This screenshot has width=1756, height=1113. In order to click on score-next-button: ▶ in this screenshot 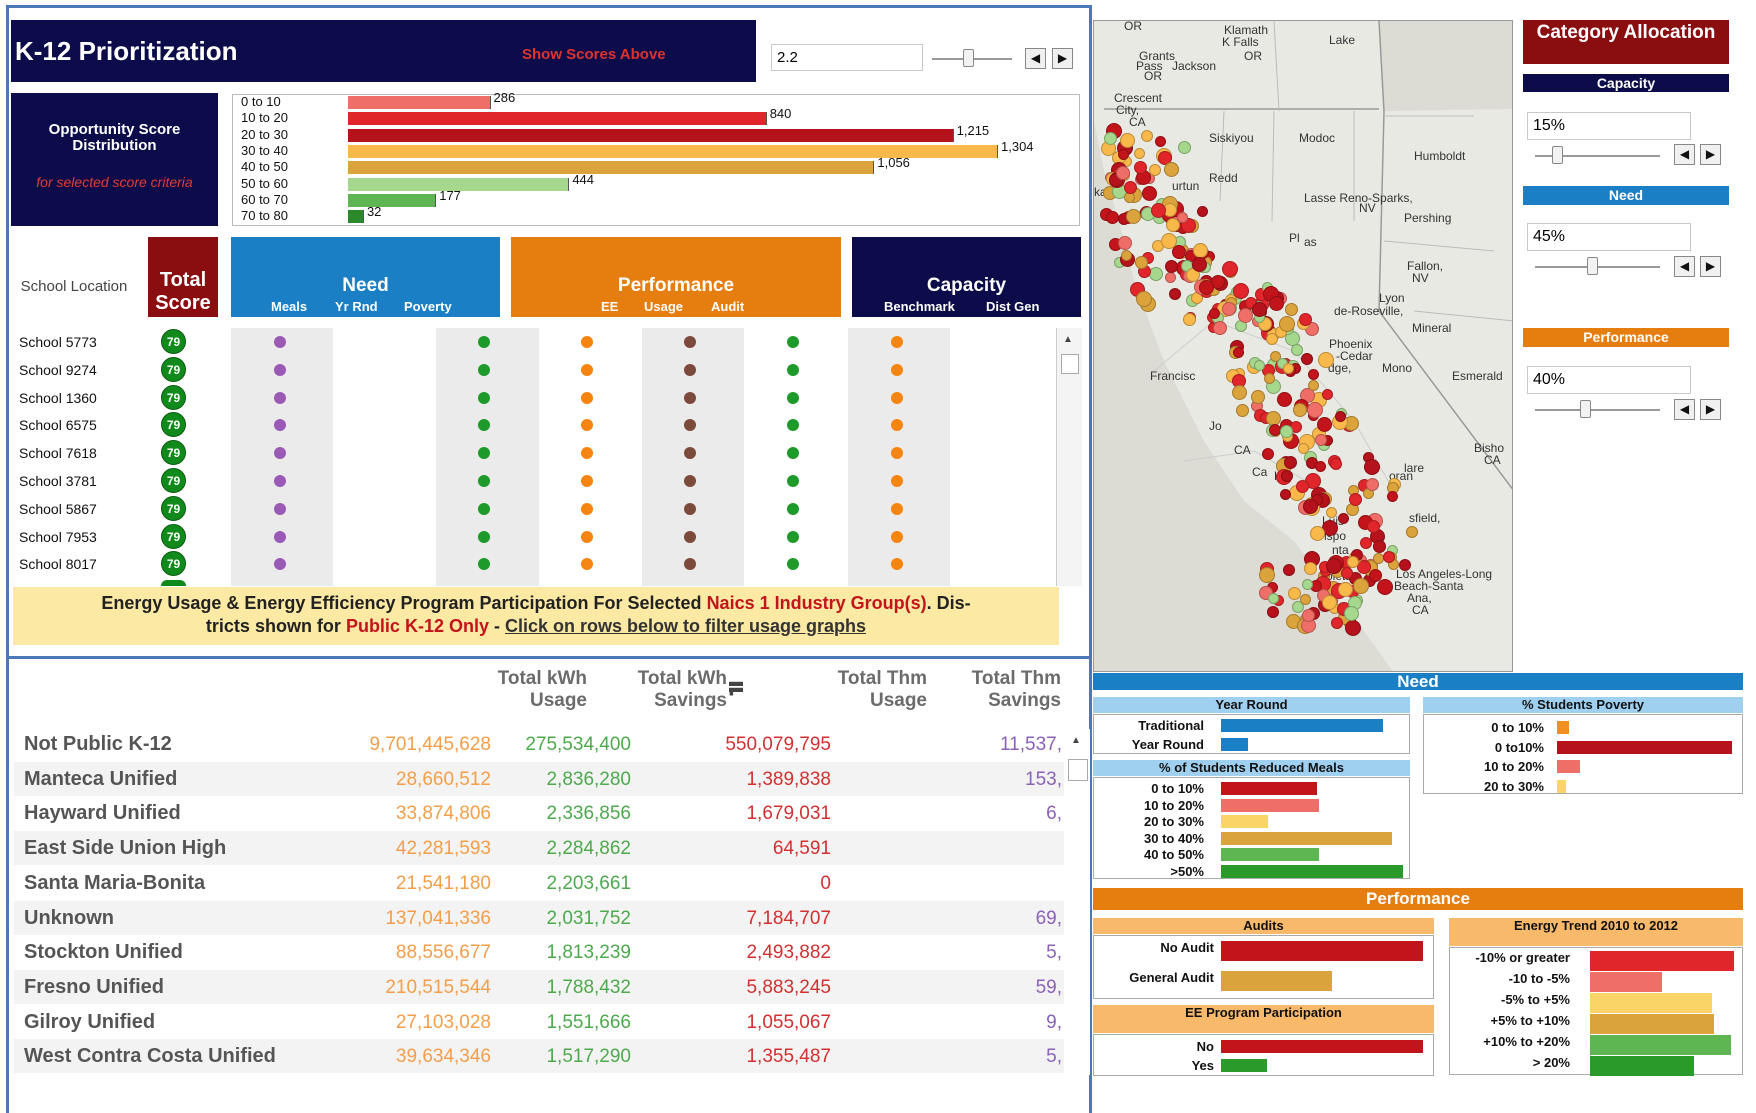, I will do `click(1062, 58)`.